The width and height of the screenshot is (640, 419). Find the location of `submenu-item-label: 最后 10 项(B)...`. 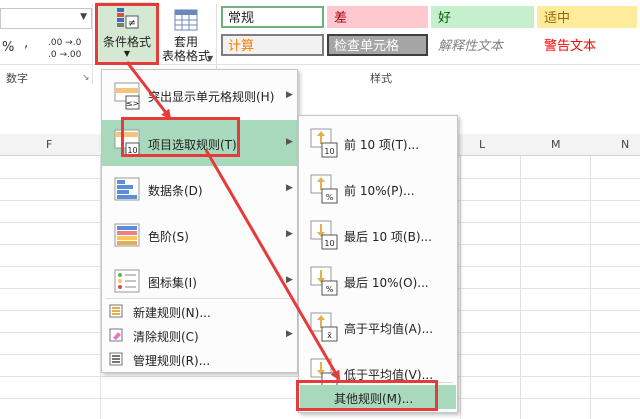

submenu-item-label: 最后 10 项(B)... is located at coordinates (388, 237).